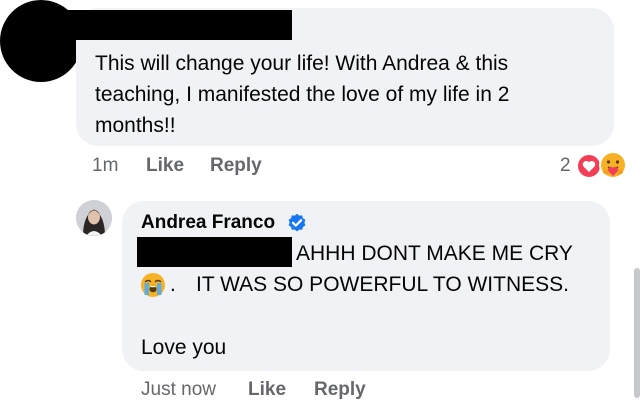 This screenshot has width=642, height=406. Describe the element at coordinates (382, 284) in the screenshot. I see `reply-text-line-2: IT WAS SO POWERFUL TO WITNESS.` at that location.